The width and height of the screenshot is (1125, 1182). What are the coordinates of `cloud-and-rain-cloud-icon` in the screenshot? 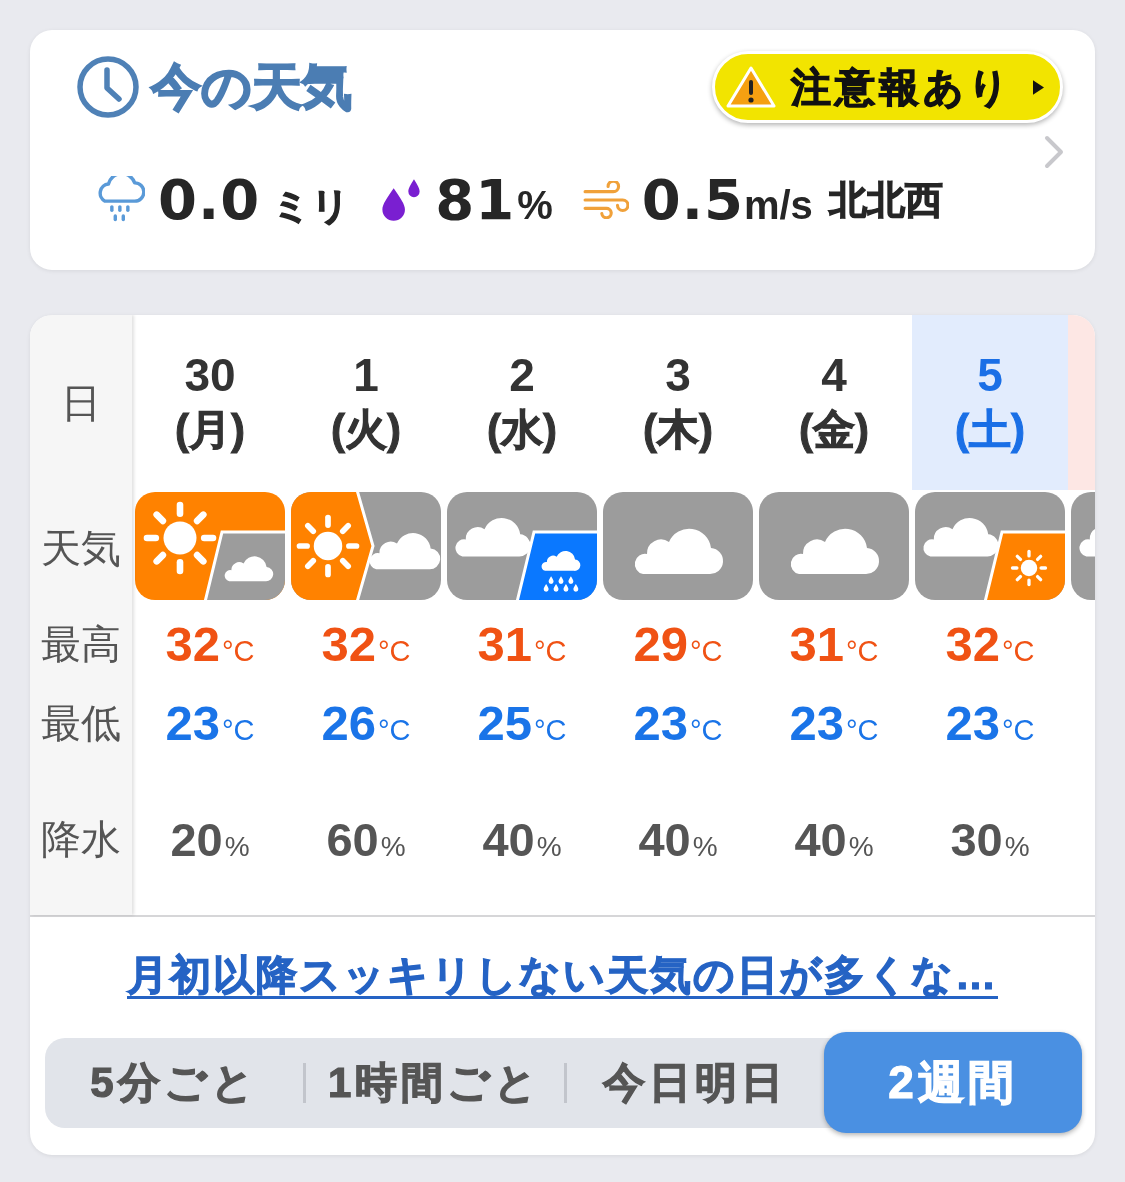 It's located at (522, 546).